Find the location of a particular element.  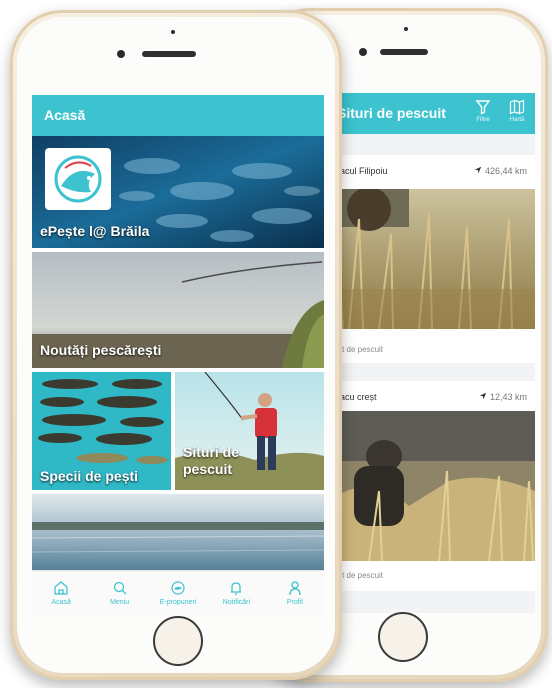

home-appbar: Acasă is located at coordinates (178, 115).